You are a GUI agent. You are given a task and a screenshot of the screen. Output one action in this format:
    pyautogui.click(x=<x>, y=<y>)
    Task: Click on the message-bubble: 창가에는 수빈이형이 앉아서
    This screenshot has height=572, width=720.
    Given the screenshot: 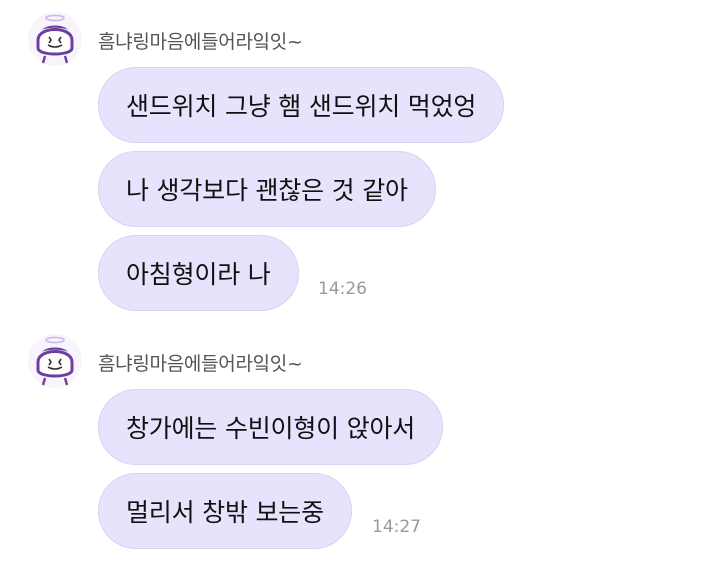 What is the action you would take?
    pyautogui.click(x=271, y=427)
    